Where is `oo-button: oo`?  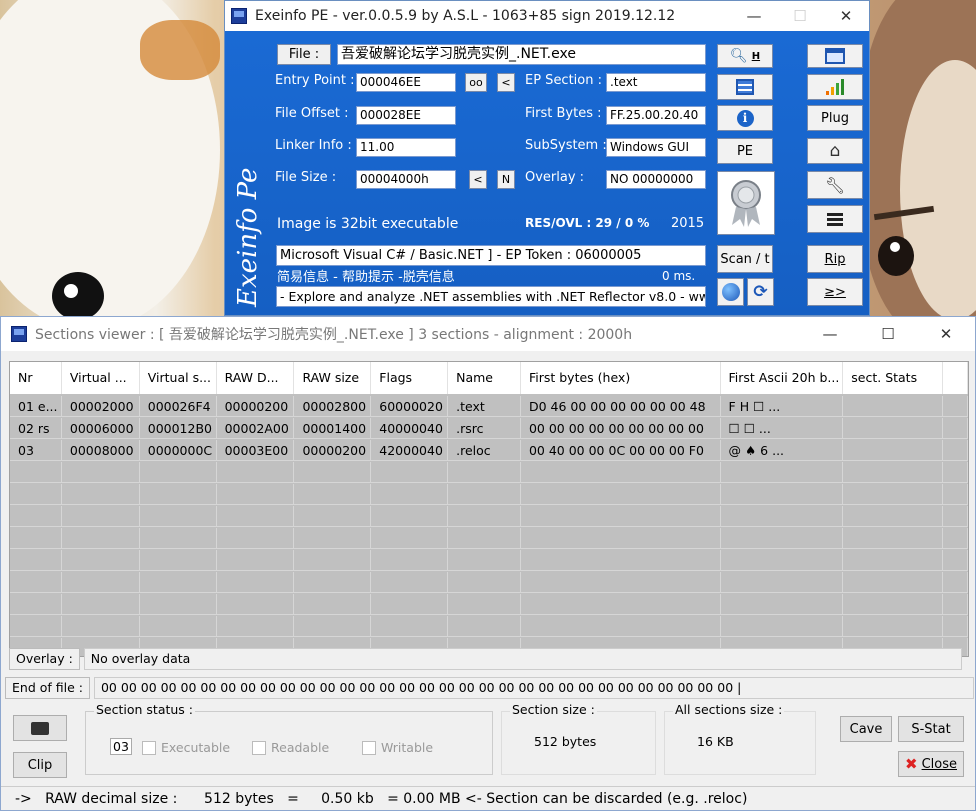 oo-button: oo is located at coordinates (476, 82).